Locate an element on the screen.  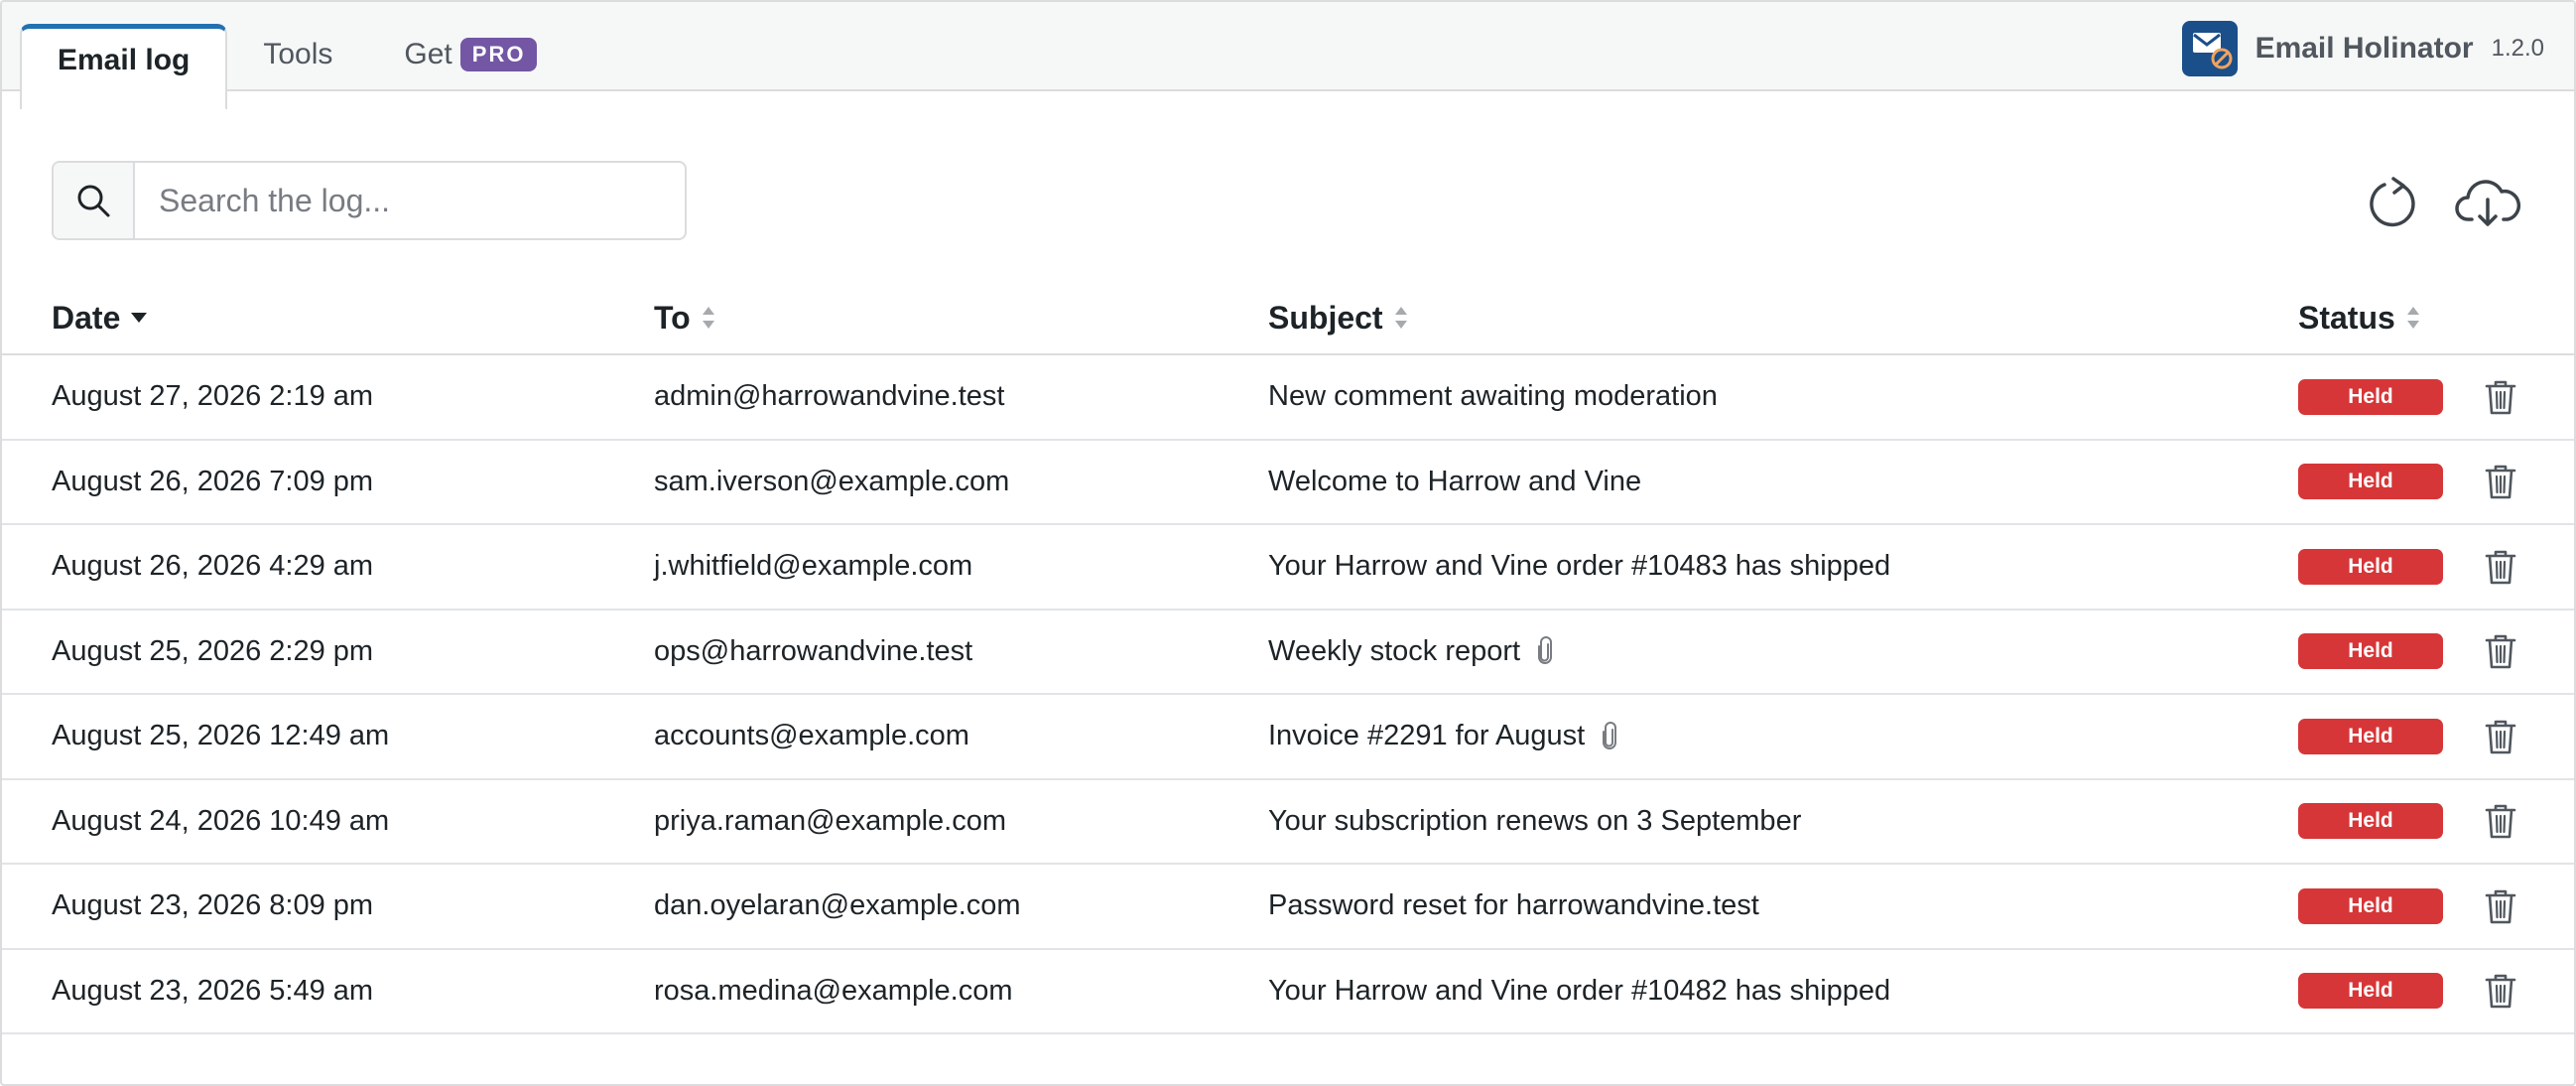
email-subject: Weekly stock report is located at coordinates (1411, 652).